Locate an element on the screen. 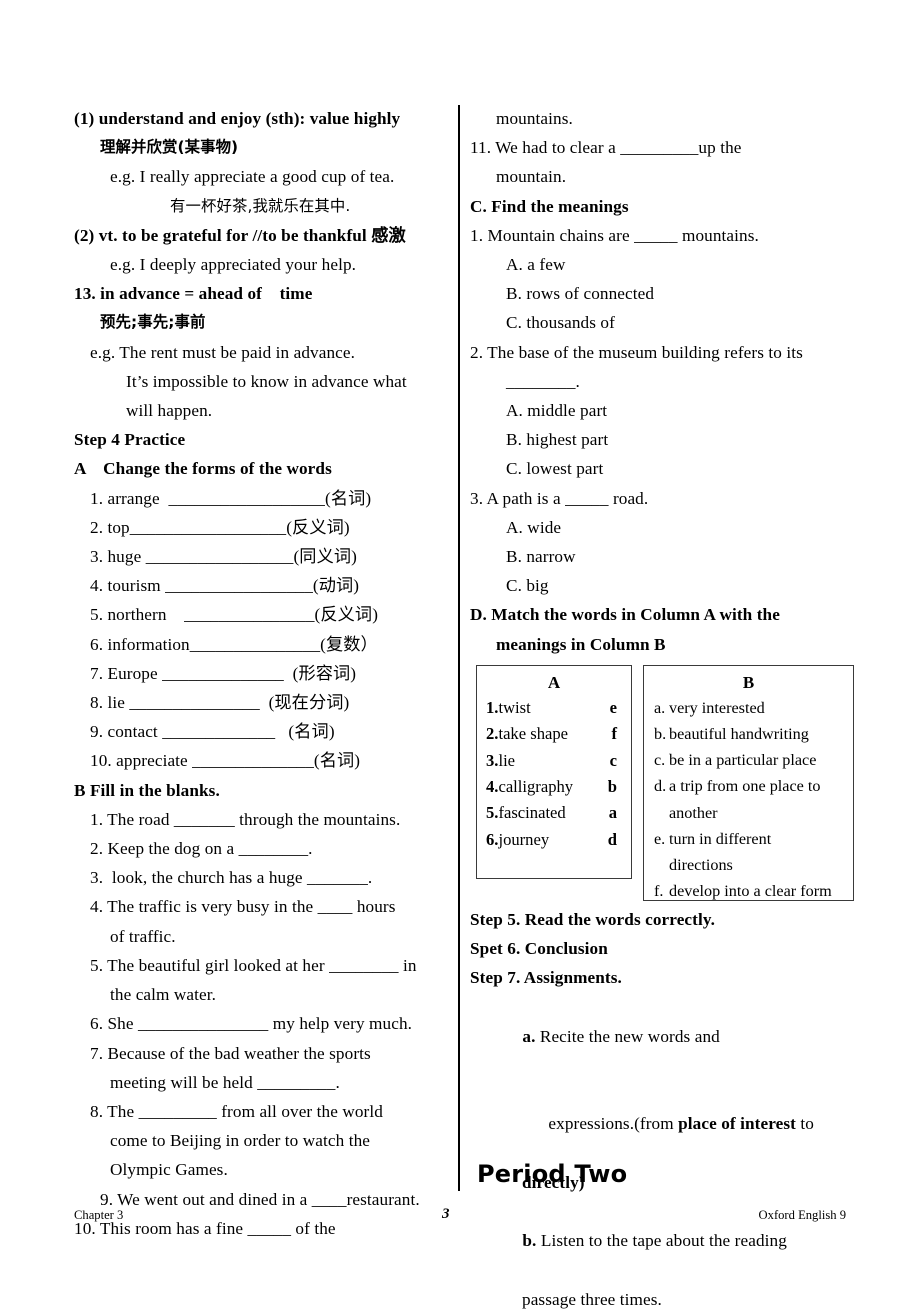  assignment-a-line2-post: to is located at coordinates (804, 1124).